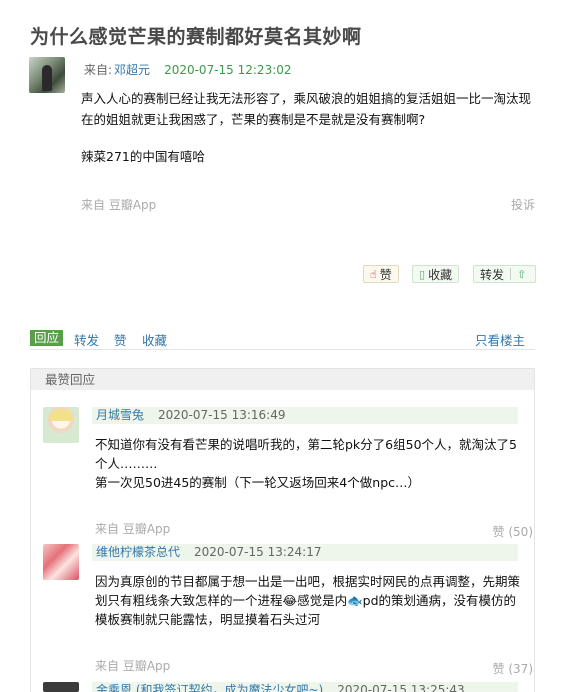  I want to click on post-meta: 来自: 邓超元 2020-07-15 12:23:02, so click(188, 69).